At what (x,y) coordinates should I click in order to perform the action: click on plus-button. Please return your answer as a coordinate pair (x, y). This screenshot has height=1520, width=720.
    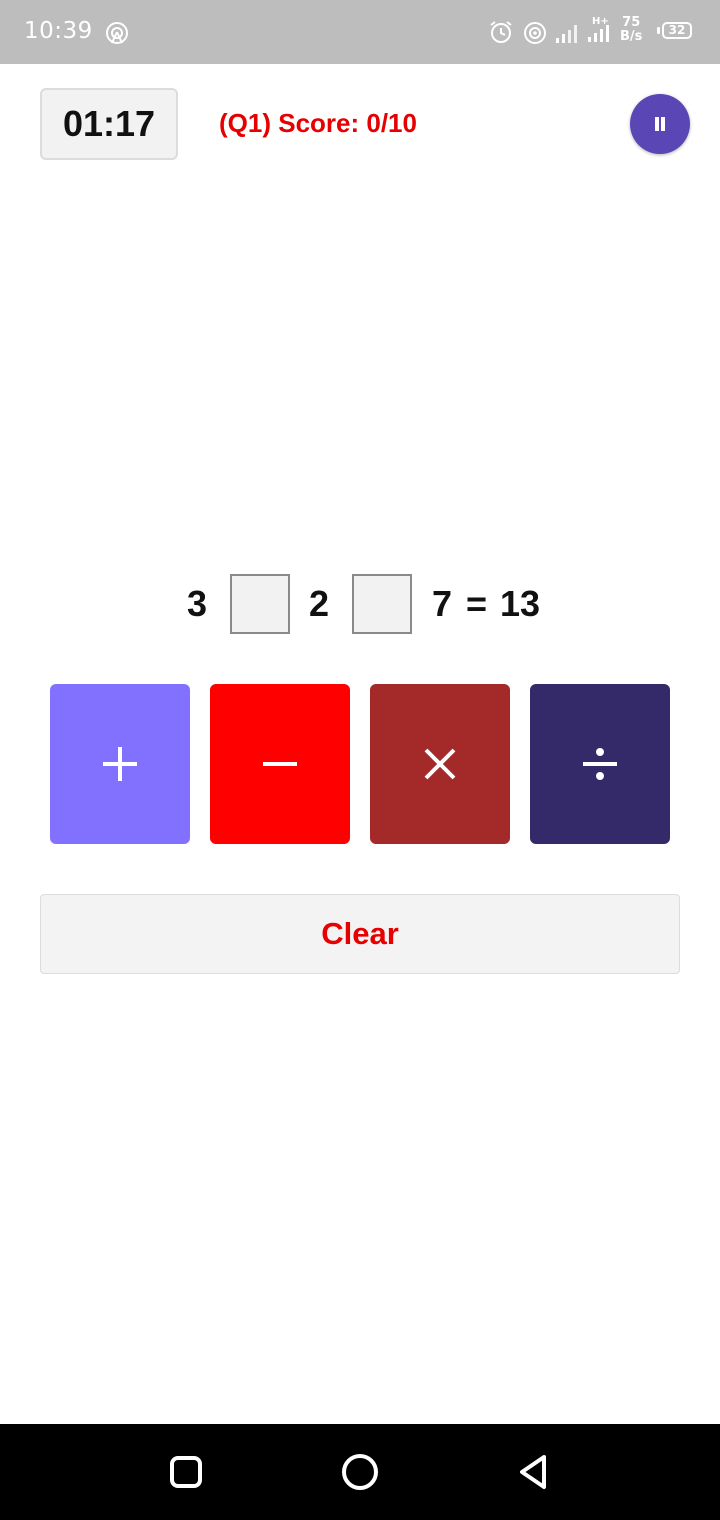
    Looking at the image, I should click on (120, 764).